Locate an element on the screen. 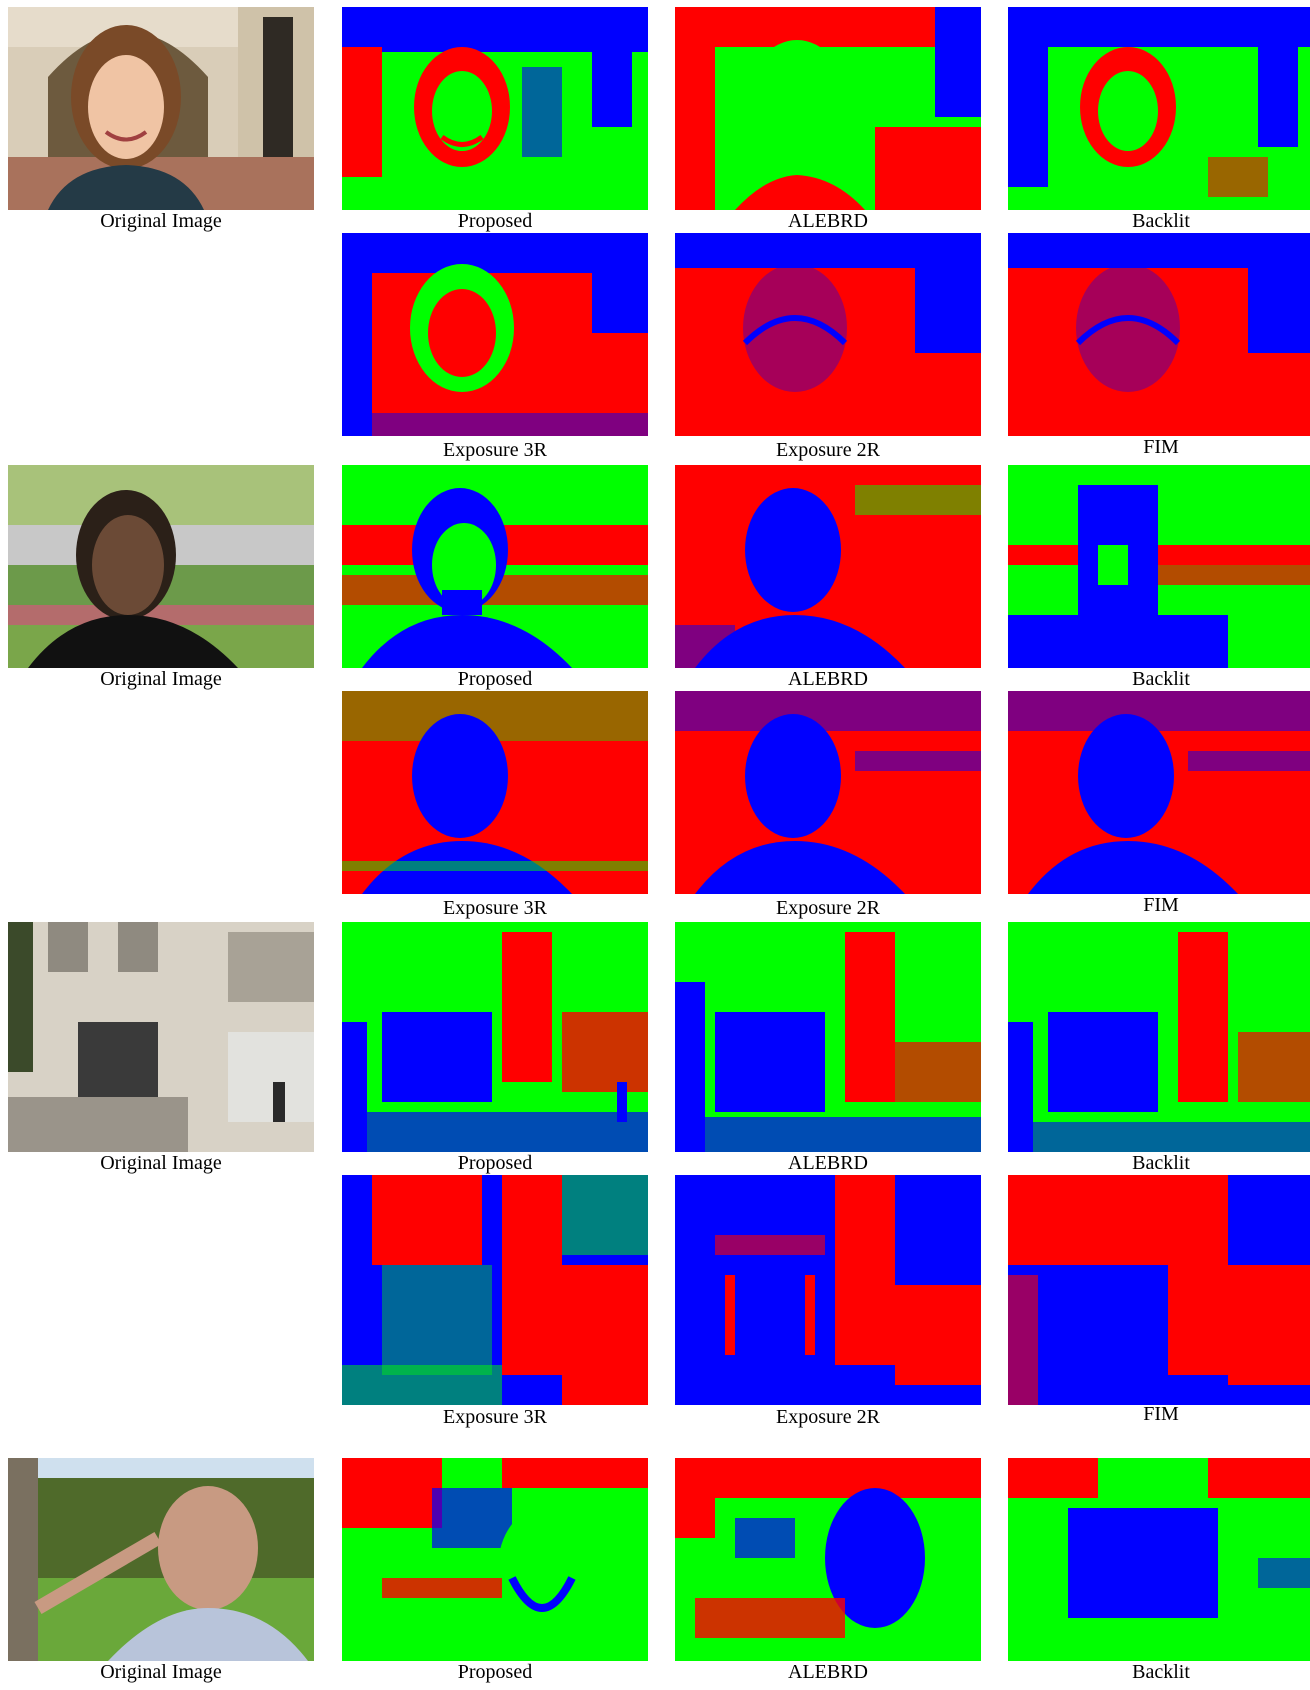 This screenshot has width=1310, height=1690. original-image-man-pointing is located at coordinates (161, 1559).